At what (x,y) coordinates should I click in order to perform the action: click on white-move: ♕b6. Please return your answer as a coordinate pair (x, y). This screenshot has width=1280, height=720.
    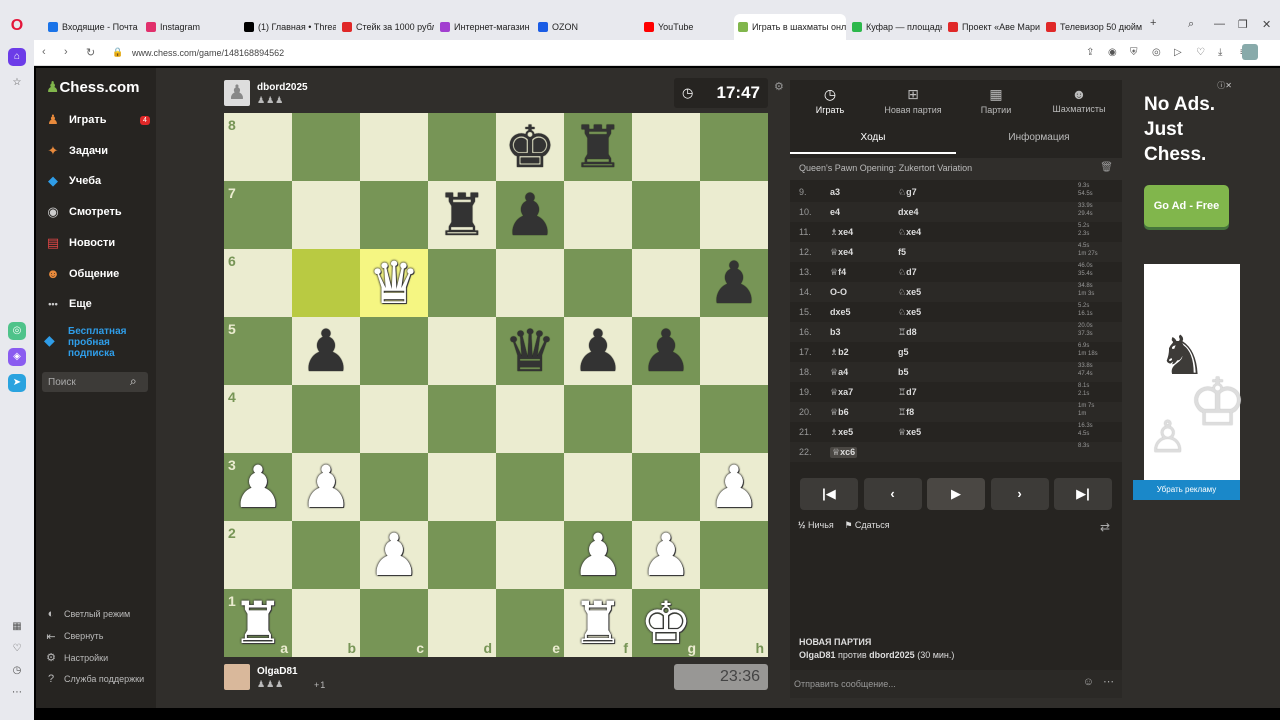
    Looking at the image, I should click on (839, 412).